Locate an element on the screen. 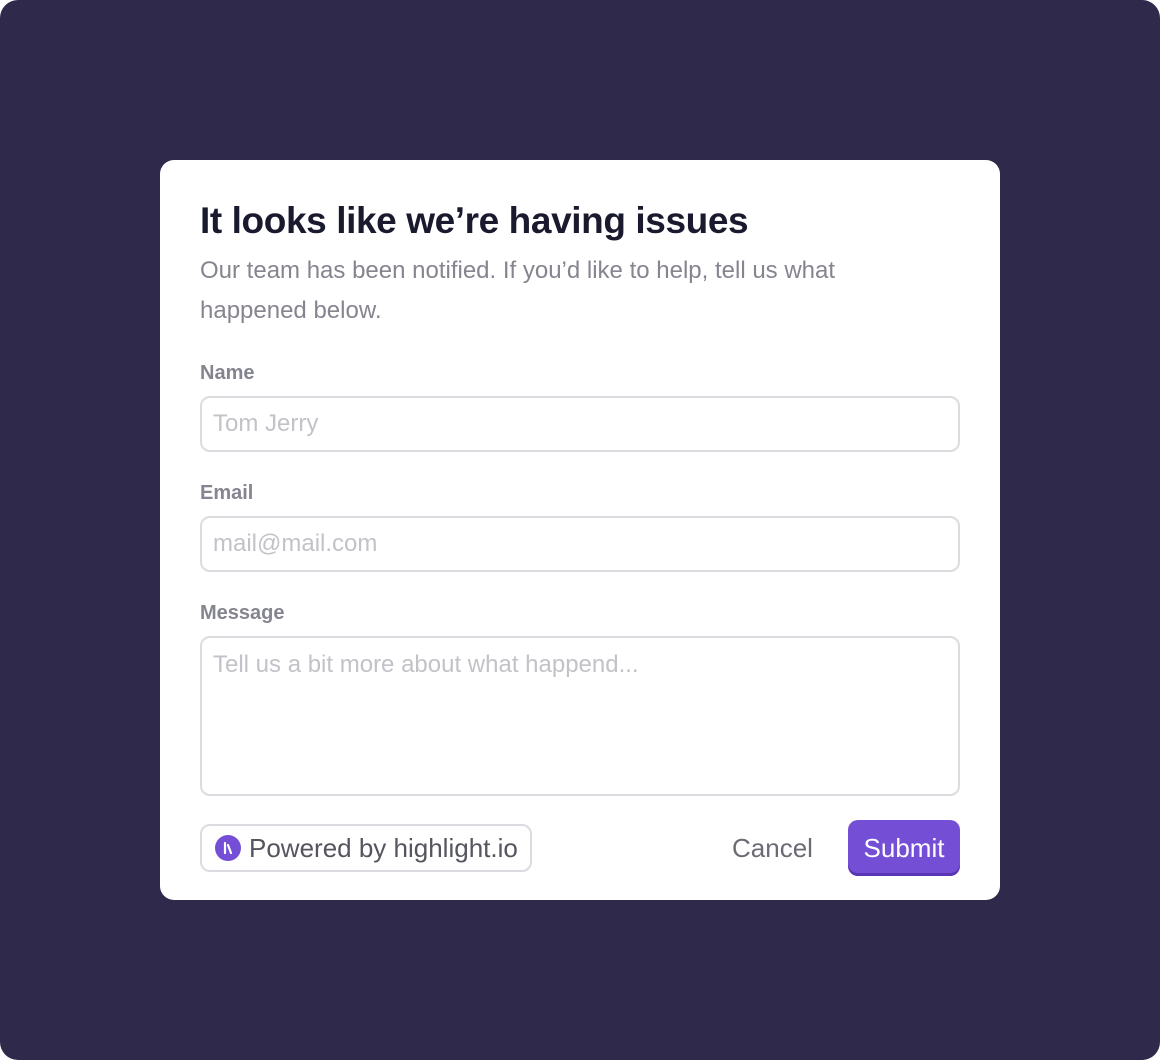 The image size is (1160, 1060). submit-button: Submit is located at coordinates (904, 848).